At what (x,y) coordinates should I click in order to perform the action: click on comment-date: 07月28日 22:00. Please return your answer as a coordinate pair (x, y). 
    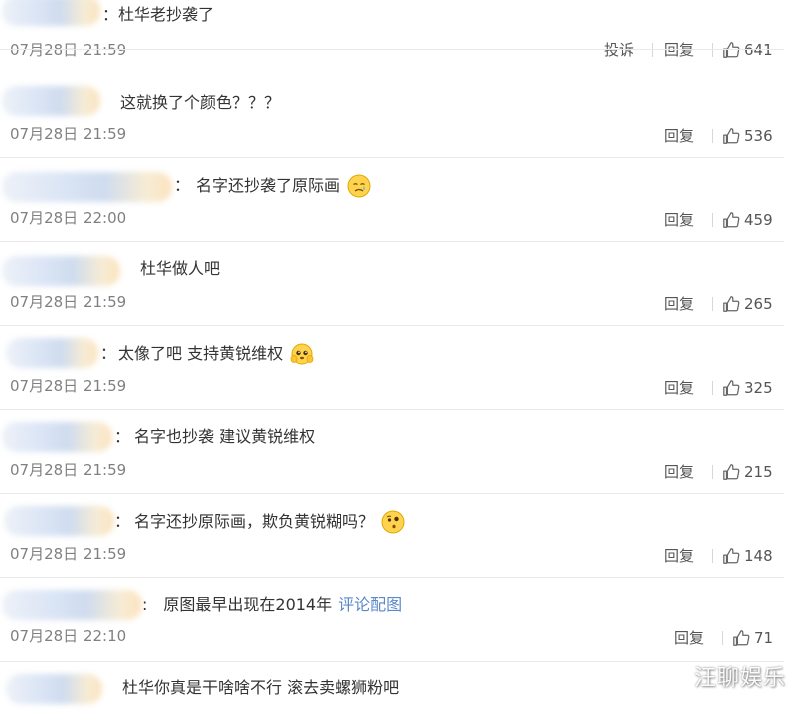
    Looking at the image, I should click on (68, 218).